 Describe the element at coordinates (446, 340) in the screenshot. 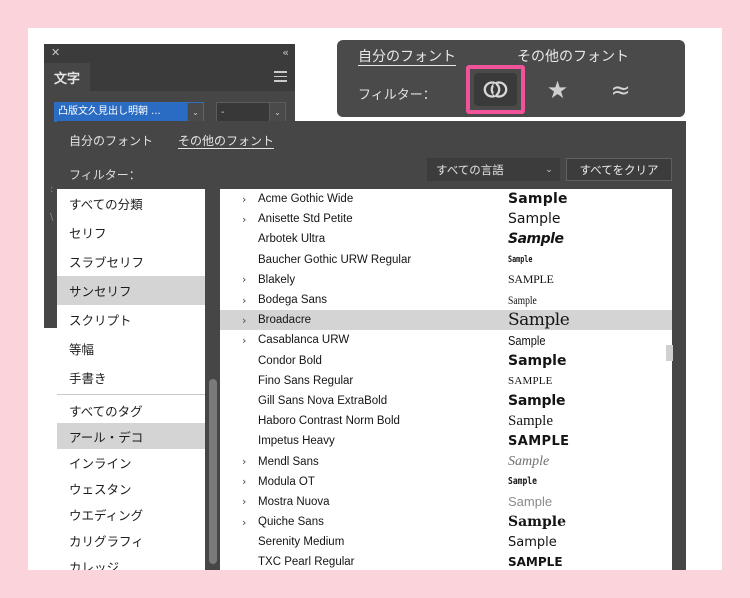

I see `font-list-row: › Casablanca URW Sample` at that location.